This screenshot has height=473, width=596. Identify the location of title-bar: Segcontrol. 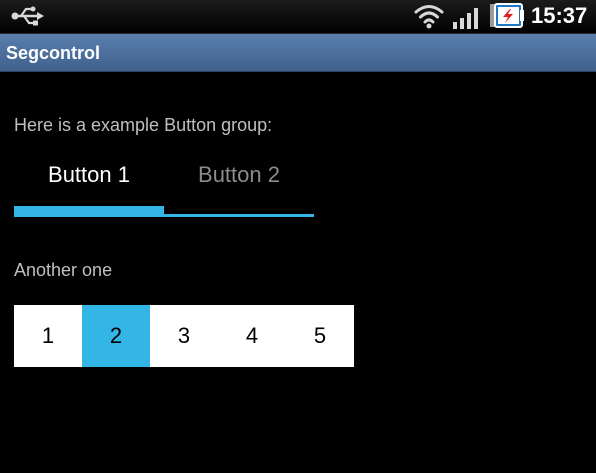
(298, 53).